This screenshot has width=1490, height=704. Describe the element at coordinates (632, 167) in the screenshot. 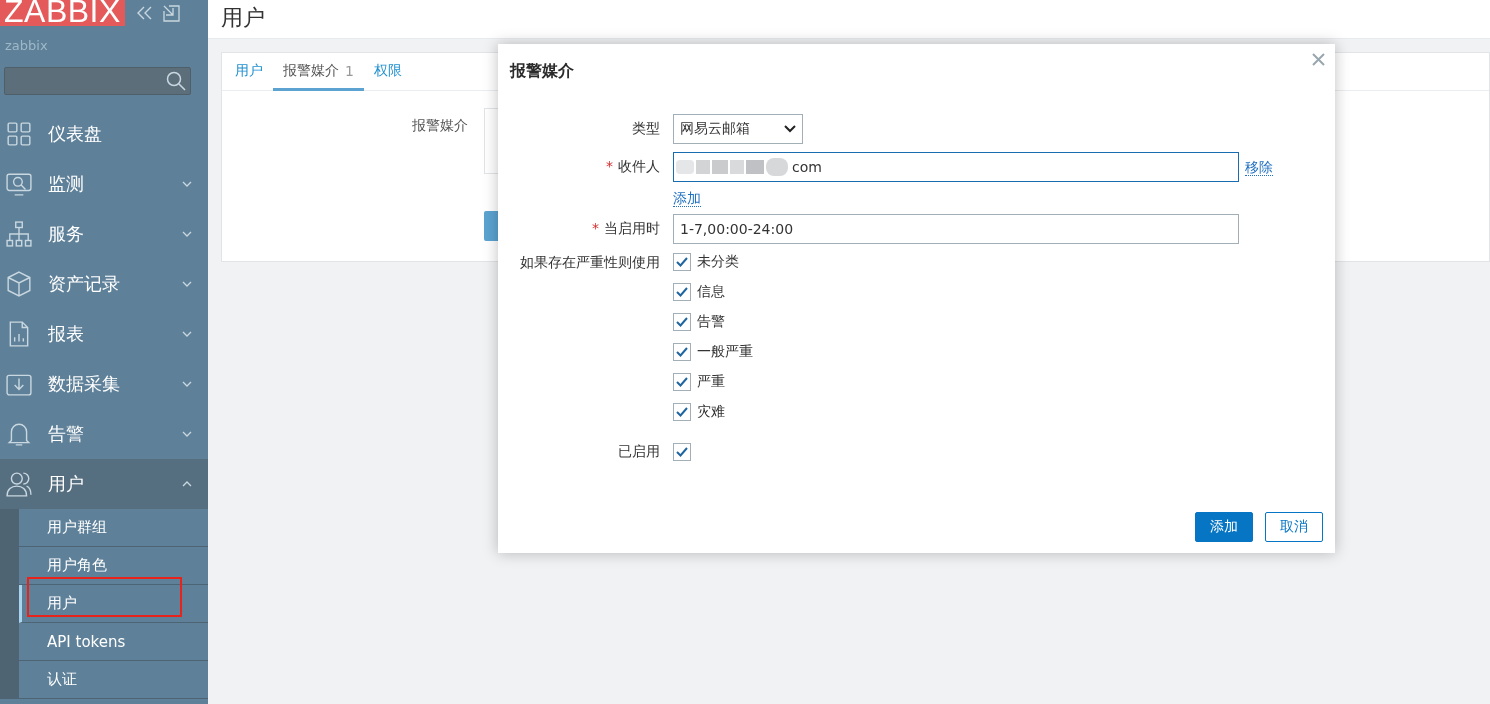

I see `field-label: * 收件人` at that location.